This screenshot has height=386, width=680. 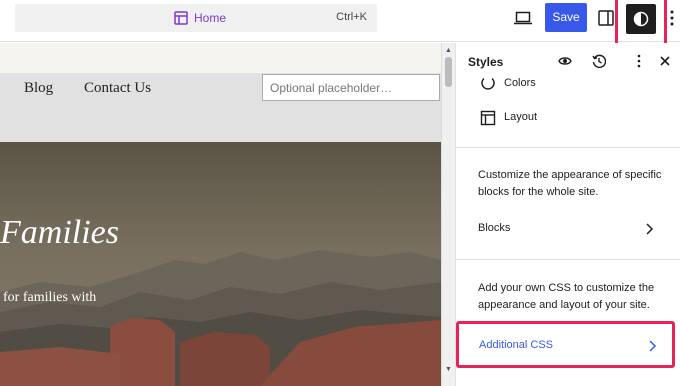 I want to click on hero-title: Families, so click(x=59, y=232).